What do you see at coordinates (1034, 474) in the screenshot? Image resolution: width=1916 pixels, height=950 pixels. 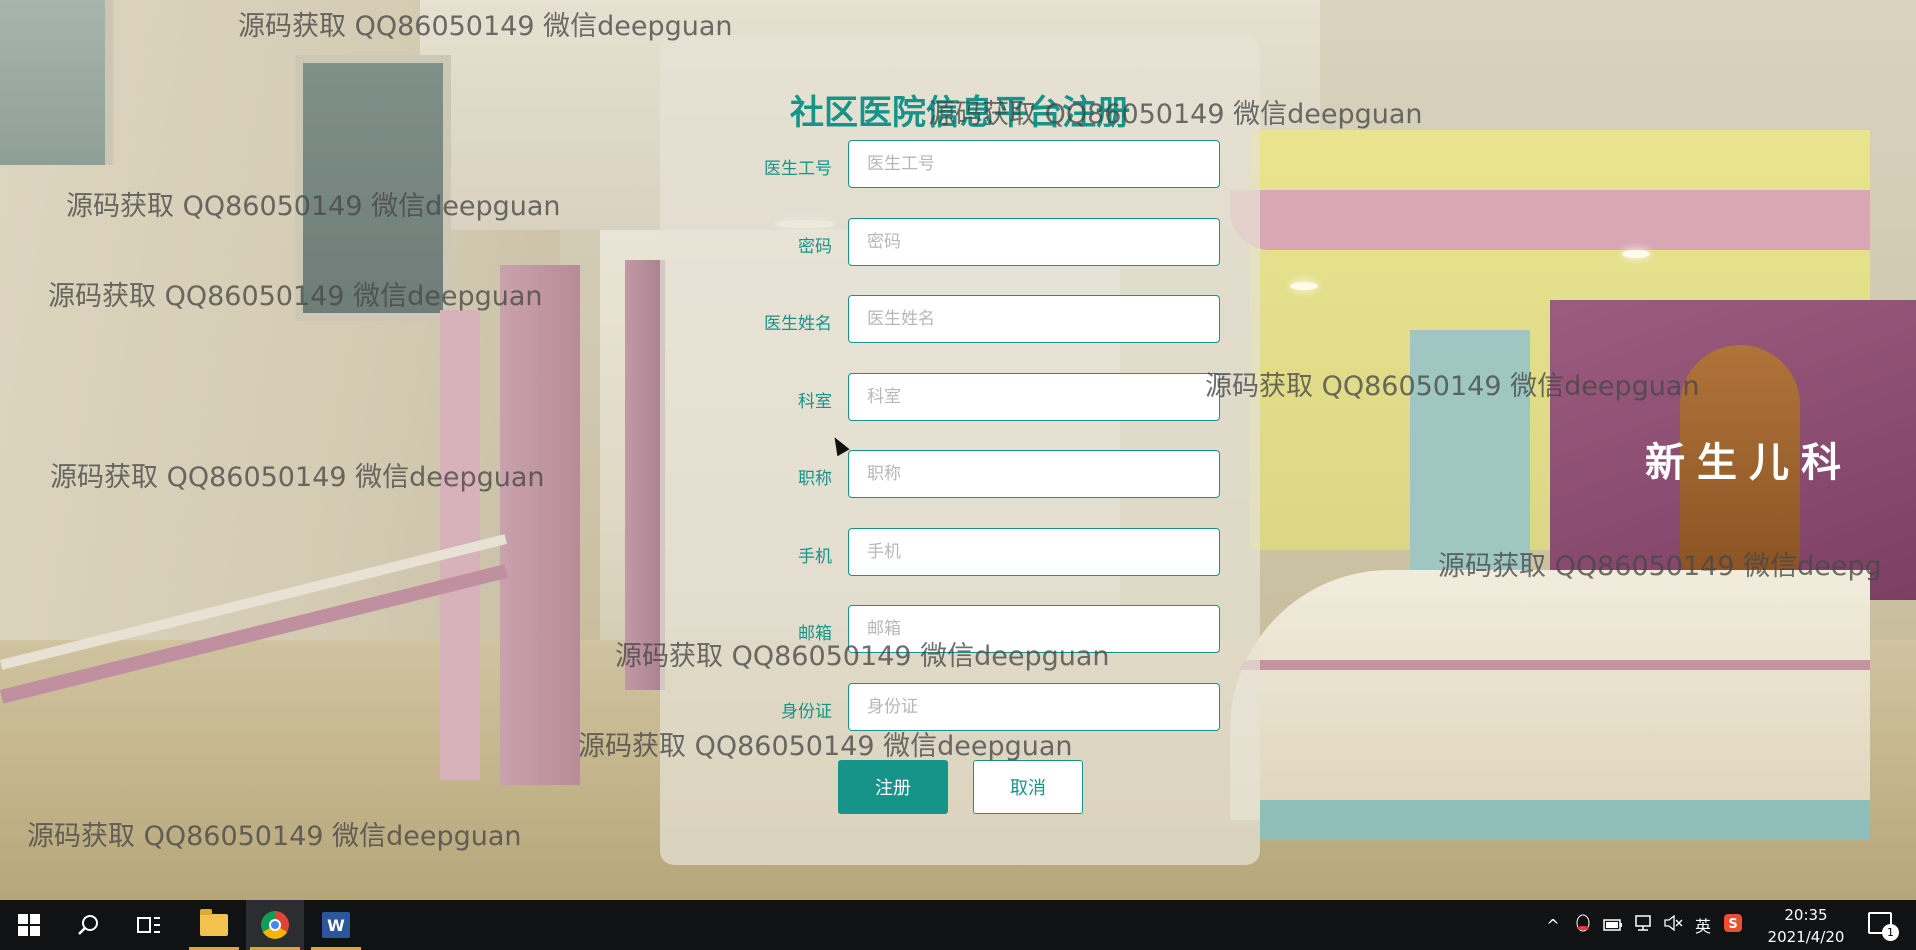 I see `job-title-input` at bounding box center [1034, 474].